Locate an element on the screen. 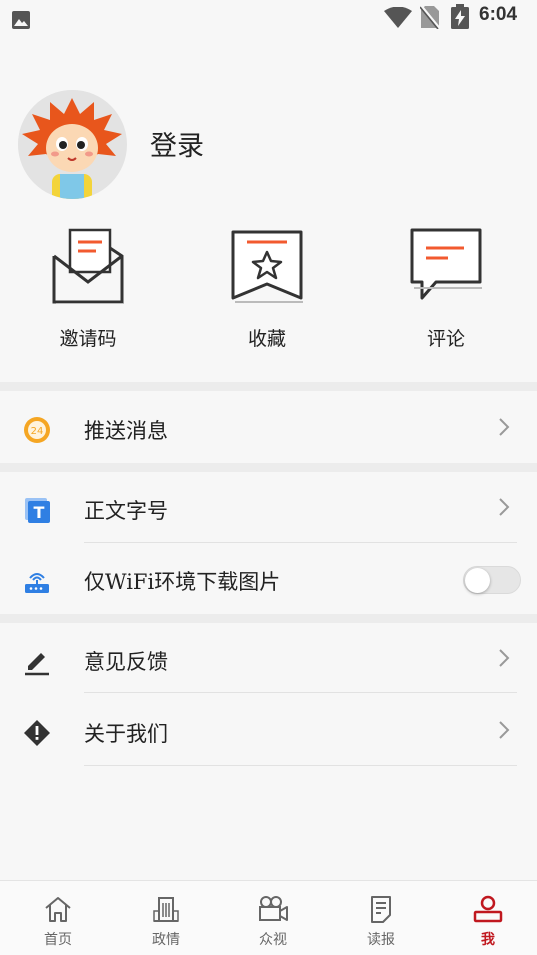  battery-charging-icon is located at coordinates (460, 16).